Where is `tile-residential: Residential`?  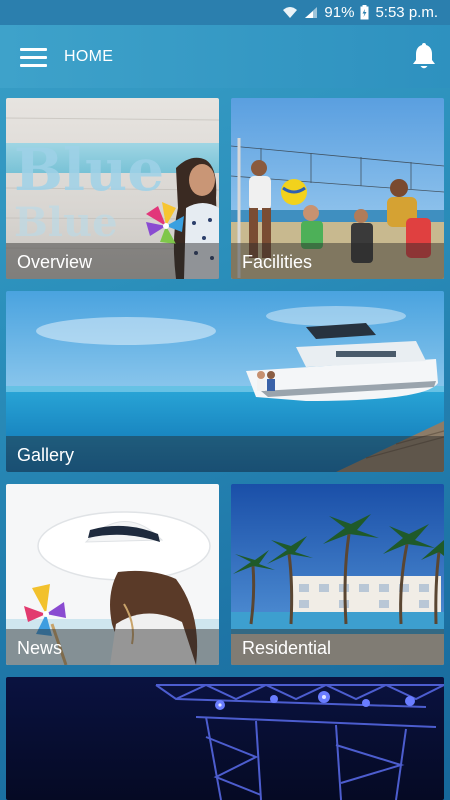 tile-residential: Residential is located at coordinates (337, 574).